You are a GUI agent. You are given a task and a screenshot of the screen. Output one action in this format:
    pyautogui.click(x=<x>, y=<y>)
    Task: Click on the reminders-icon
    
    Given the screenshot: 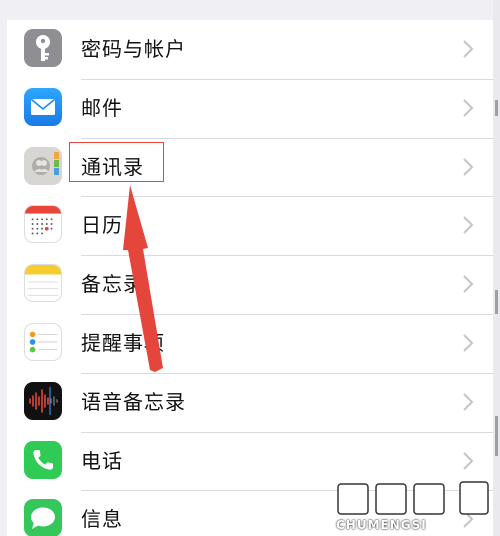 What is the action you would take?
    pyautogui.click(x=43, y=342)
    